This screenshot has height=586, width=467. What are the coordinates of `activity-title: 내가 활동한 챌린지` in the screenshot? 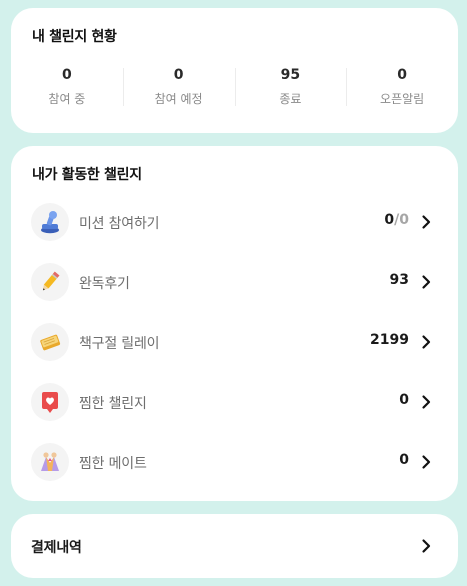 It's located at (87, 175).